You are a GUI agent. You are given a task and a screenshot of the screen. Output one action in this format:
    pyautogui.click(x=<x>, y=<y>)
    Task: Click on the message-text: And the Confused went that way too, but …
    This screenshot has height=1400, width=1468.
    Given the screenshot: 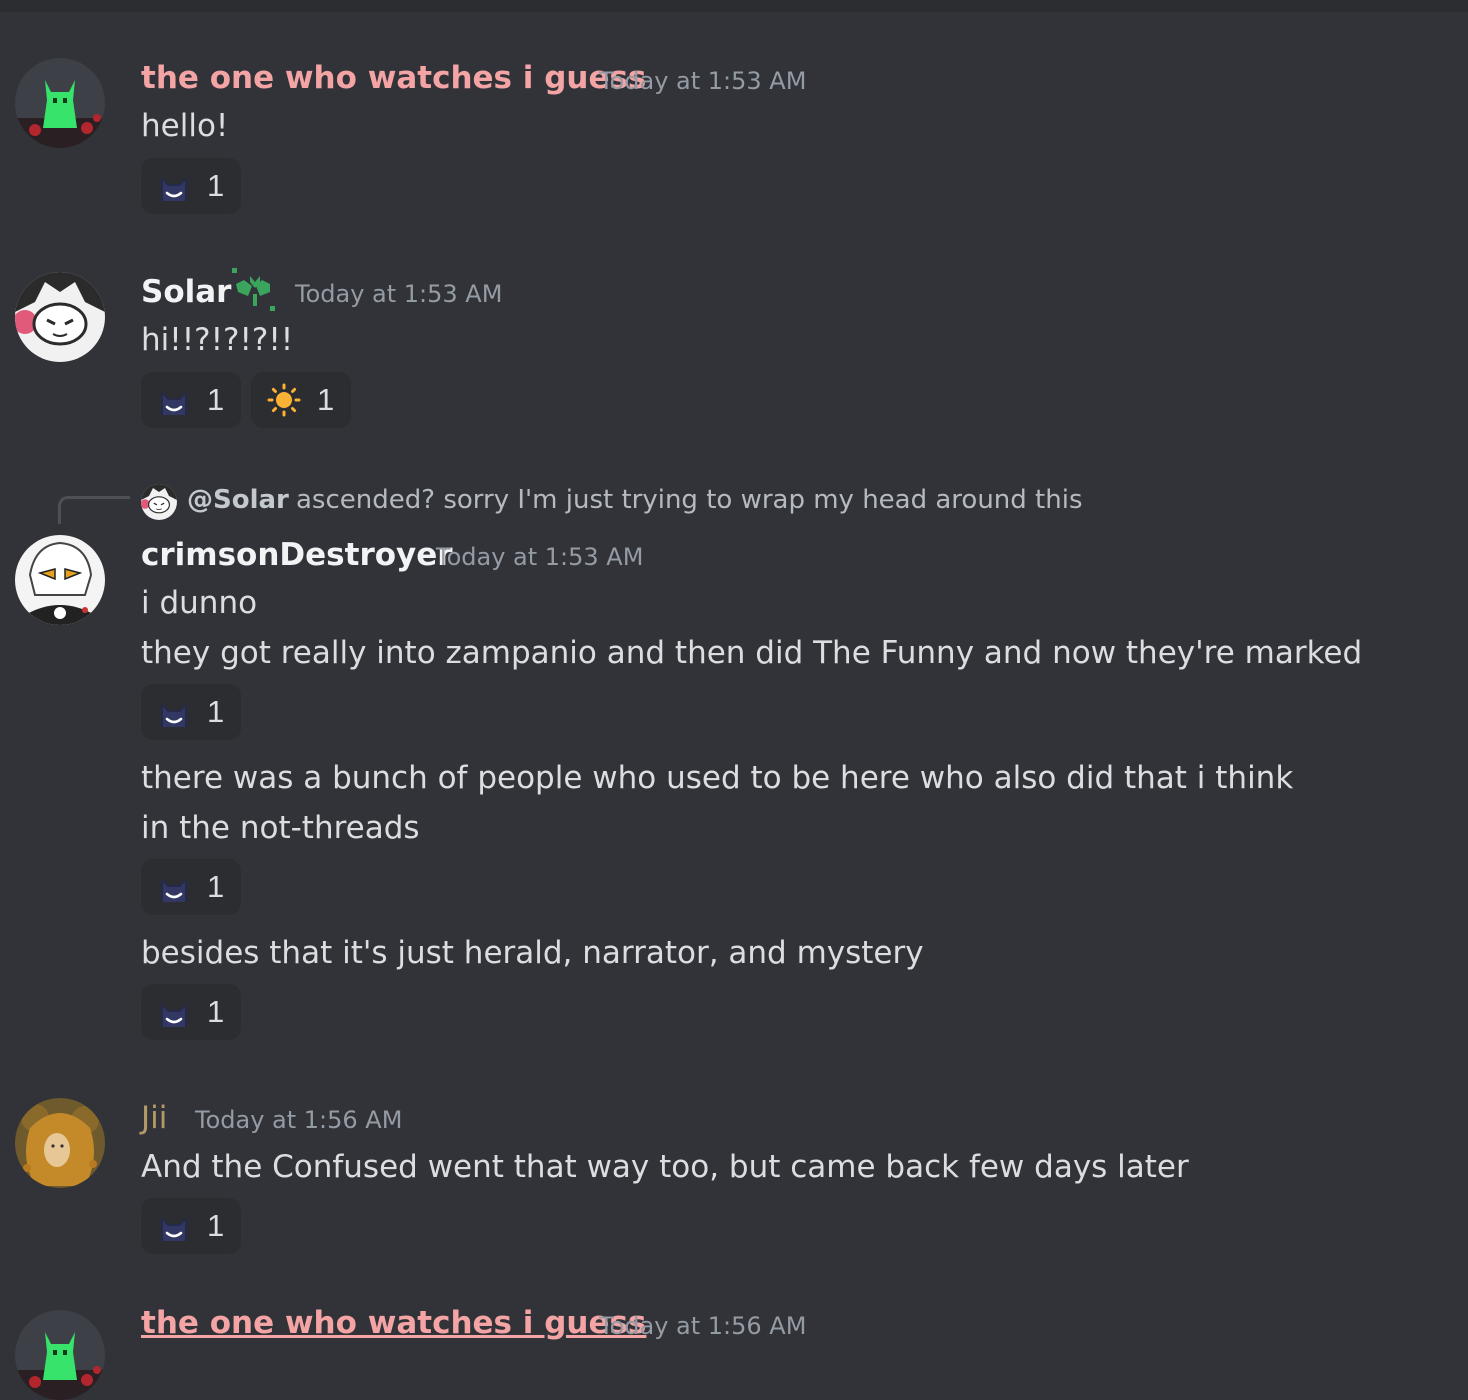 What is the action you would take?
    pyautogui.click(x=665, y=1167)
    